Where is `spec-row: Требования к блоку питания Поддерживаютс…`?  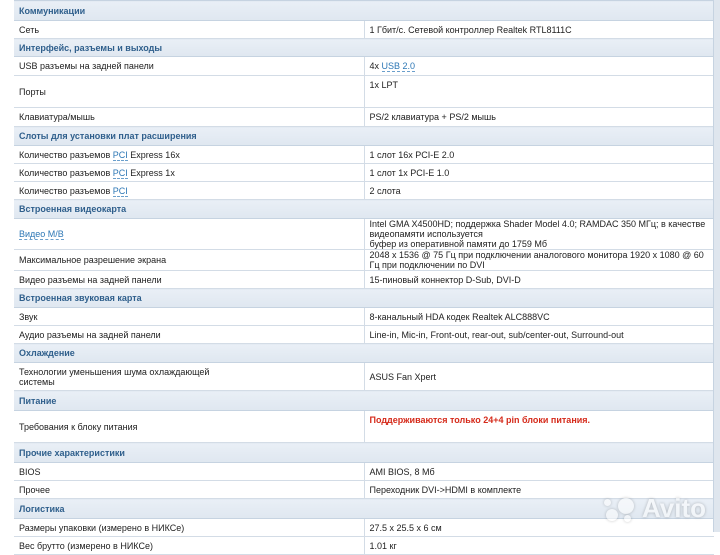 spec-row: Требования к блоку питания Поддерживаютс… is located at coordinates (364, 426).